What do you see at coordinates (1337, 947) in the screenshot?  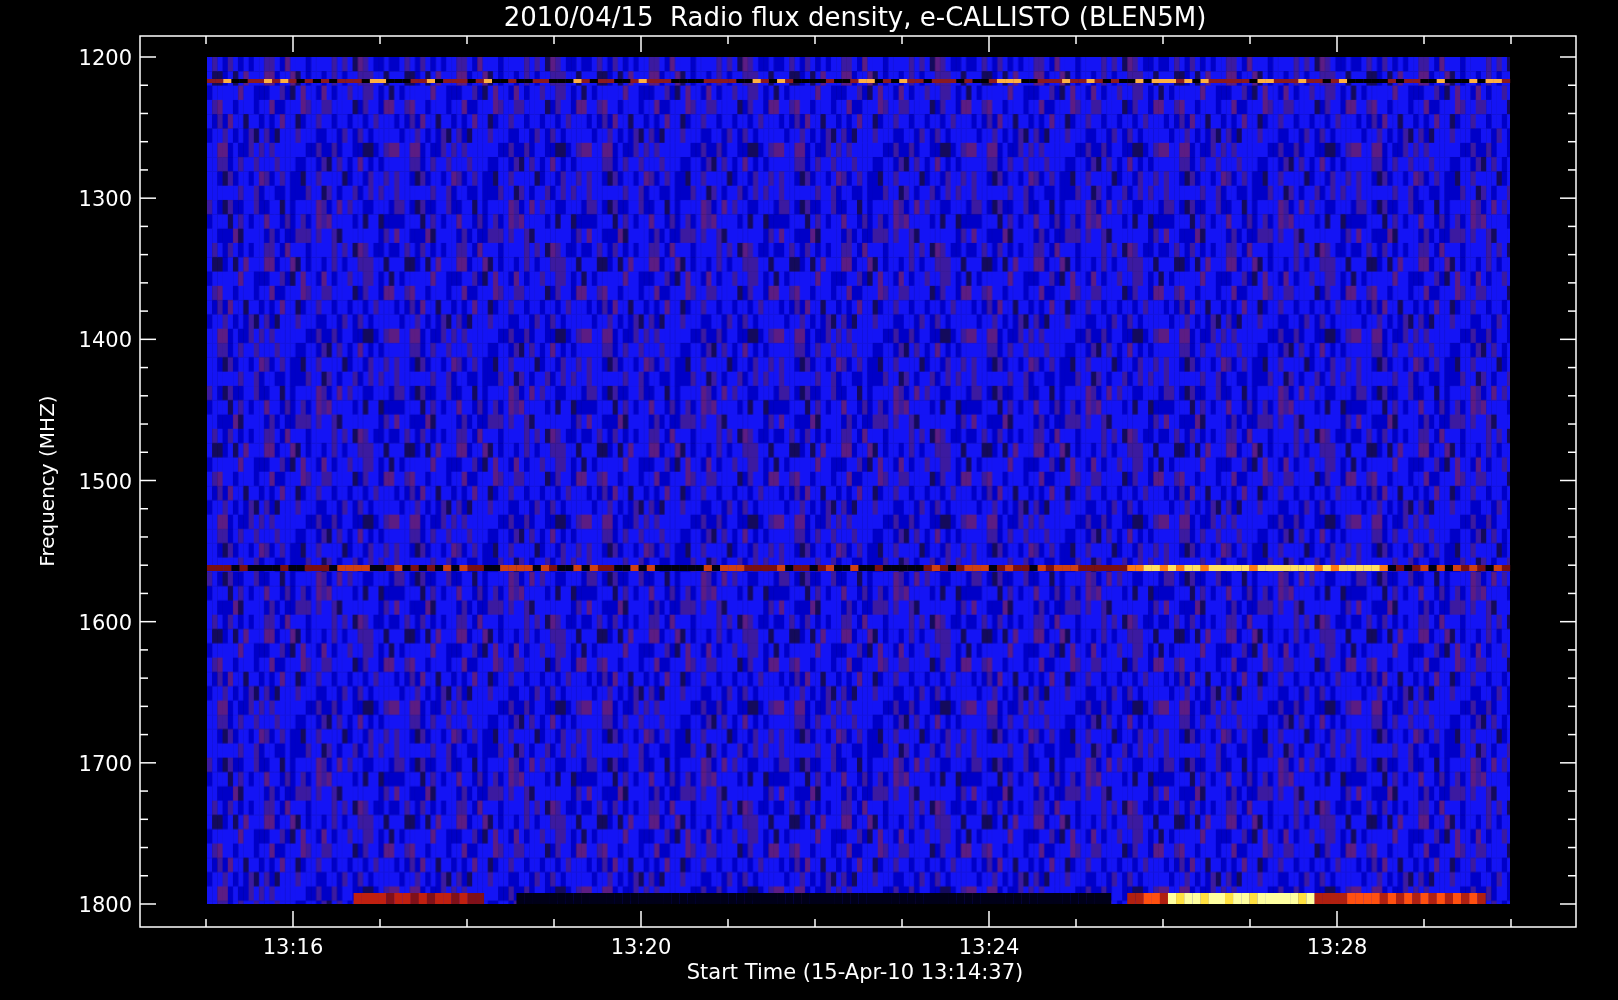 I see `x-tick-label: 13:28` at bounding box center [1337, 947].